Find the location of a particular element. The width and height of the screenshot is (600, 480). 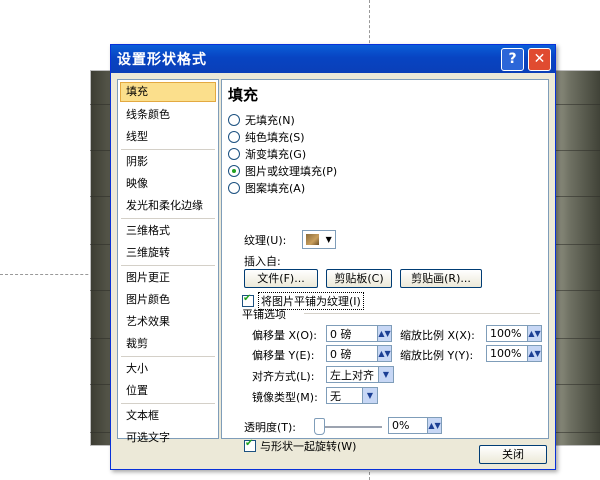

offset-y-label: 偏移量 Y(E): is located at coordinates (283, 355).